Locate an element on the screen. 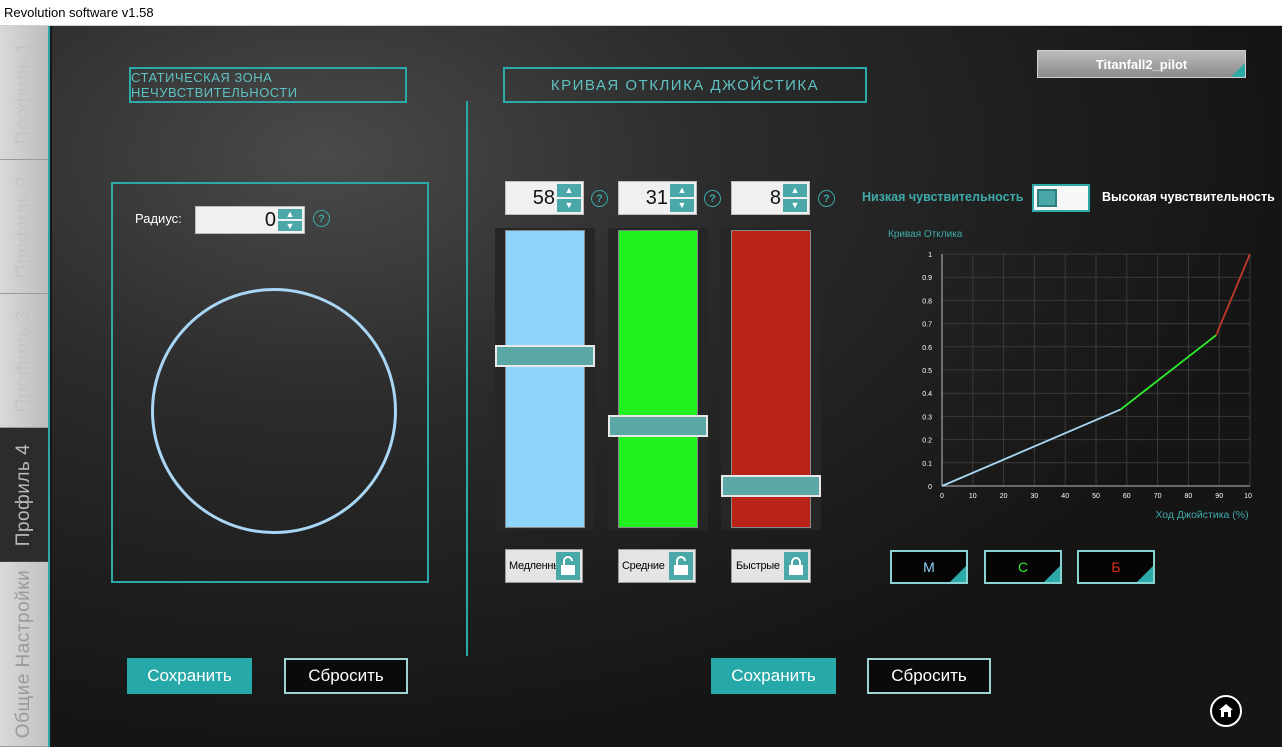 This screenshot has width=1282, height=747. fast-slider-handle is located at coordinates (771, 486).